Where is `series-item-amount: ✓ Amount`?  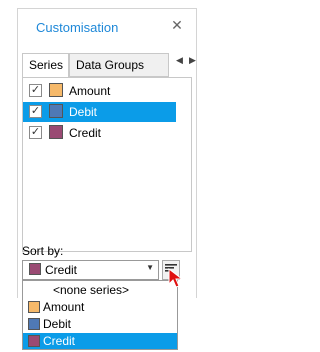 series-item-amount: ✓ Amount is located at coordinates (99, 91).